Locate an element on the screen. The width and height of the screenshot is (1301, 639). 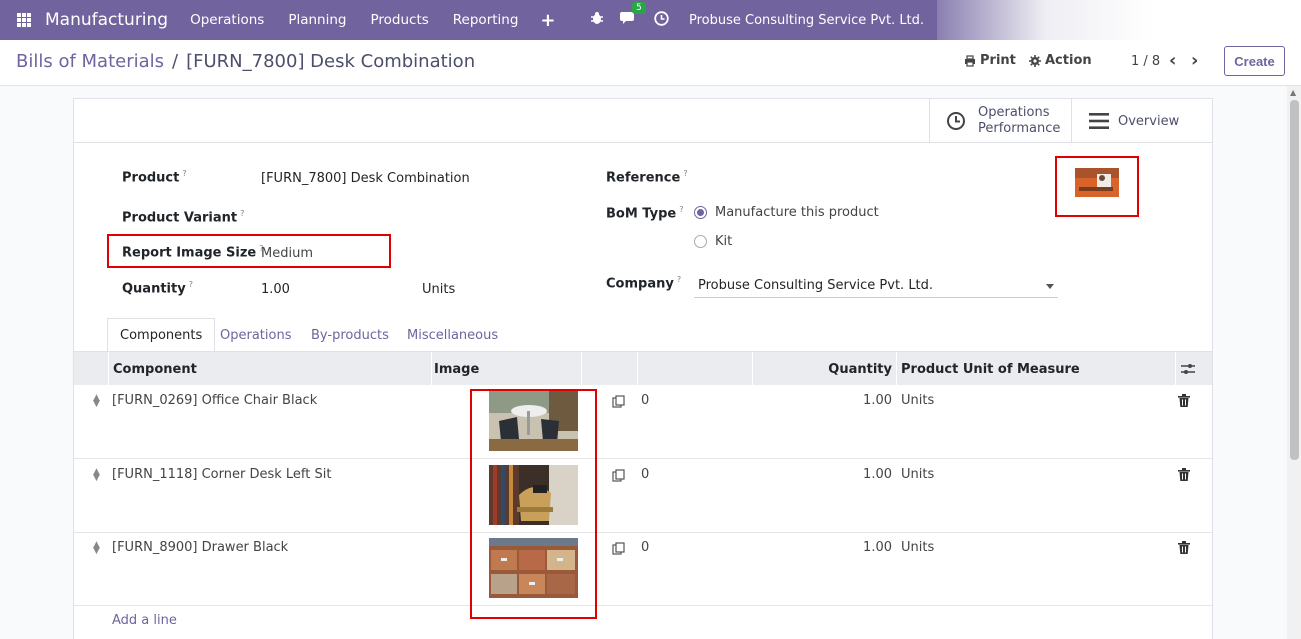
tab-by-products: By-products is located at coordinates (350, 335).